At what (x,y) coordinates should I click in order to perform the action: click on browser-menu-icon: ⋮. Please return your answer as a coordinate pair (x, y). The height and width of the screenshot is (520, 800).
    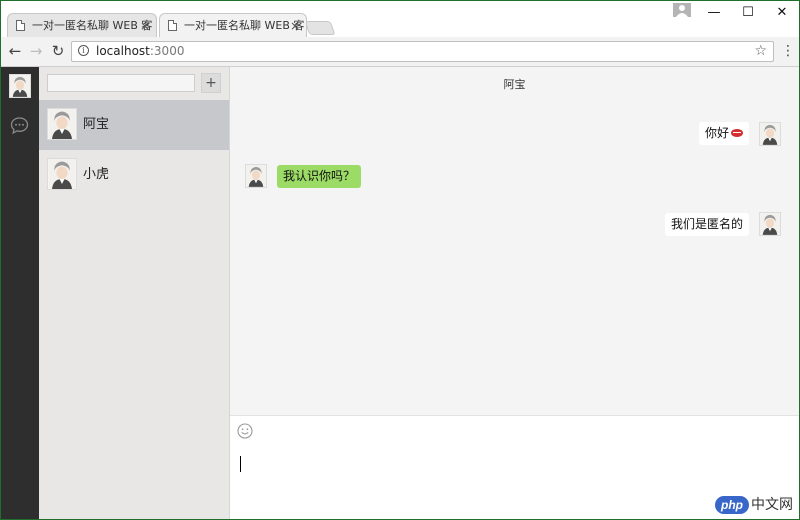
    Looking at the image, I should click on (788, 51).